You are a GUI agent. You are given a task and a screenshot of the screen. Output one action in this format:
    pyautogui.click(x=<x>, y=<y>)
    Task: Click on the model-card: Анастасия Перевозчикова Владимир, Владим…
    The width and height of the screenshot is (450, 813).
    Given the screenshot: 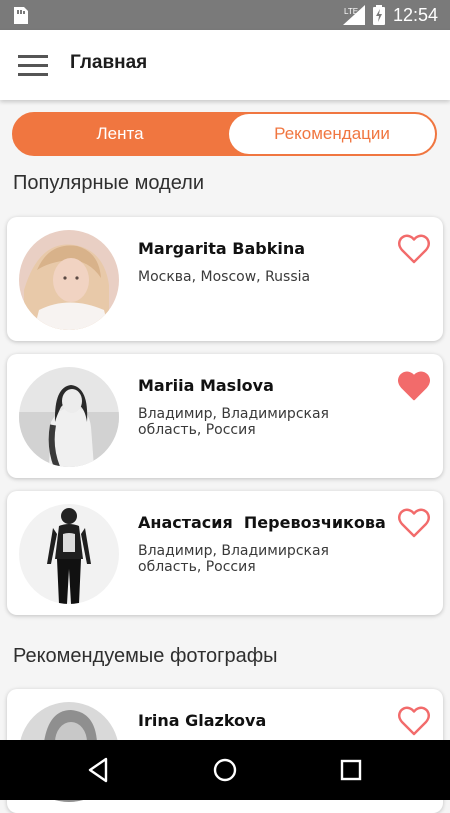 What is the action you would take?
    pyautogui.click(x=225, y=553)
    